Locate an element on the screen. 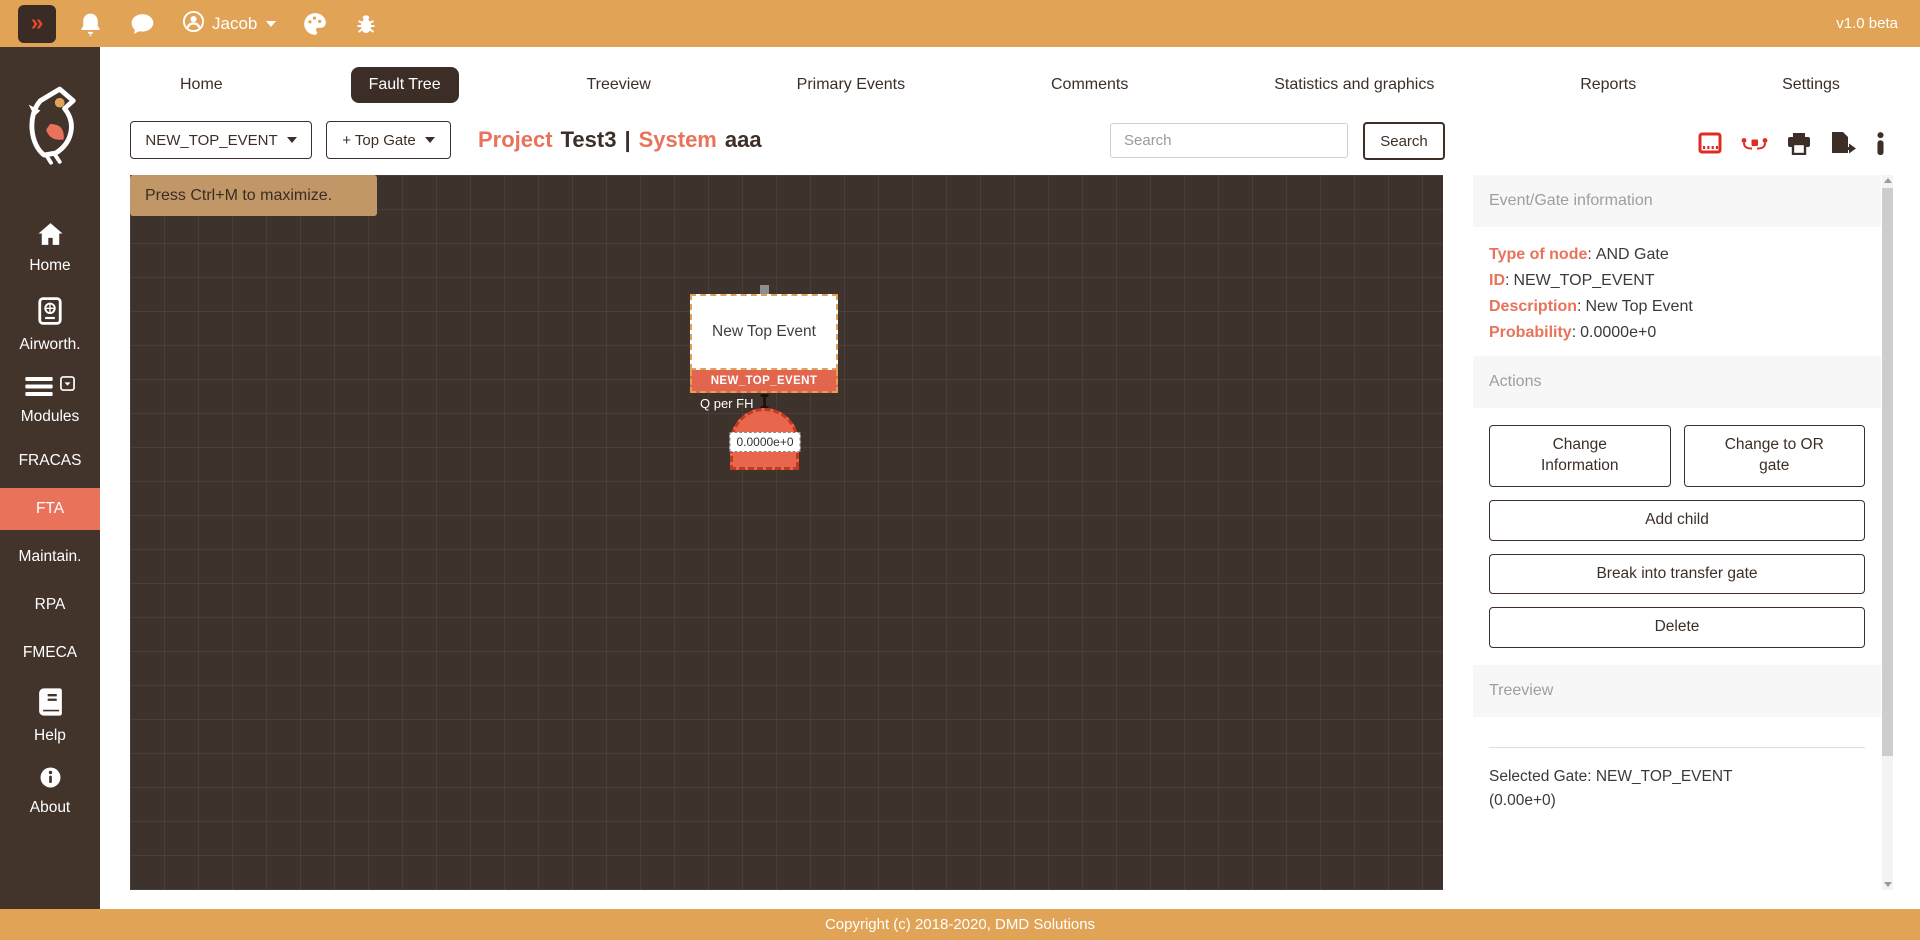 Image resolution: width=1920 pixels, height=940 pixels. tab-settings: Settings is located at coordinates (1811, 85).